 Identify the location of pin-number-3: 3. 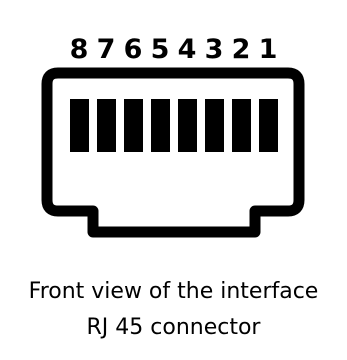
(214, 49).